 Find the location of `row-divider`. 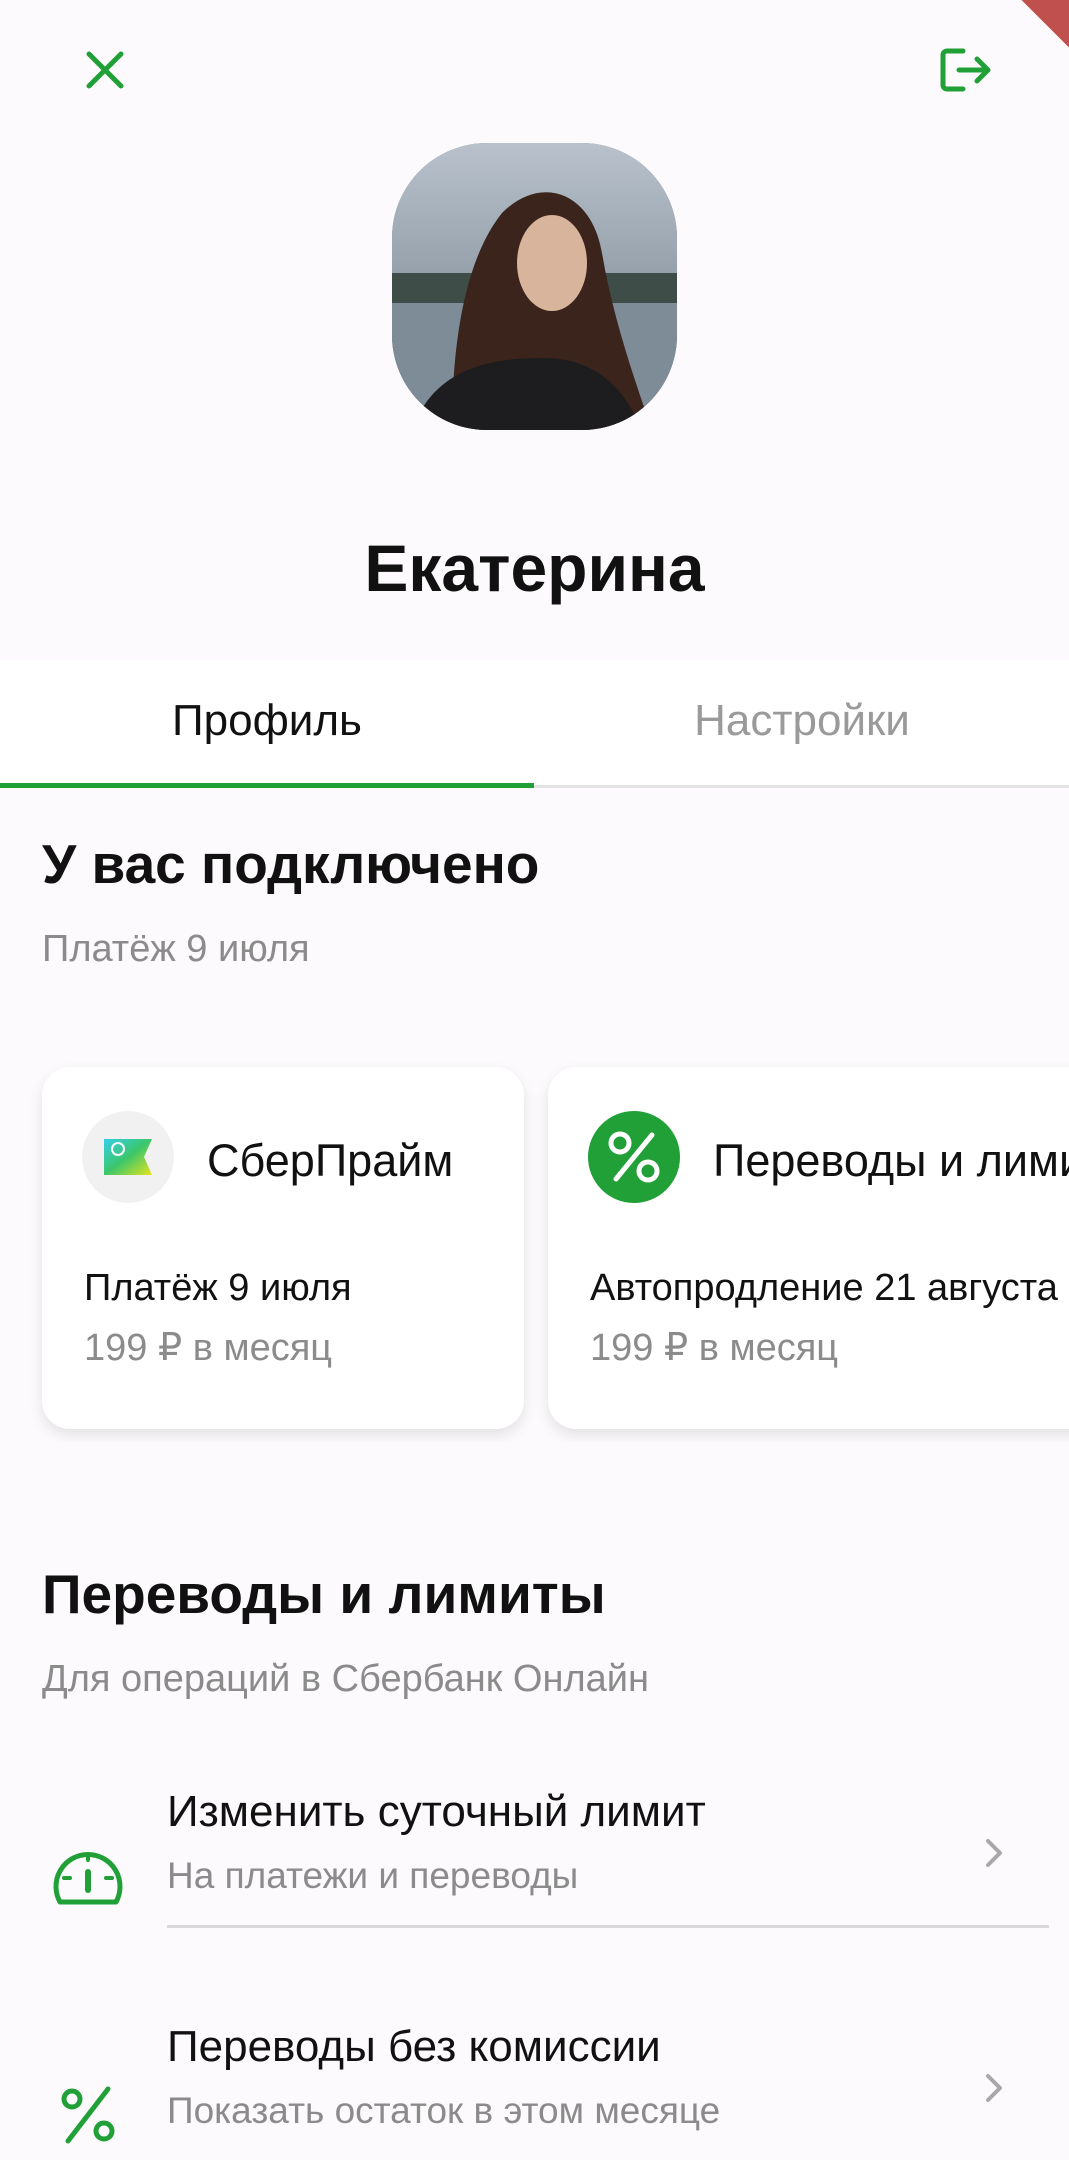

row-divider is located at coordinates (608, 1926).